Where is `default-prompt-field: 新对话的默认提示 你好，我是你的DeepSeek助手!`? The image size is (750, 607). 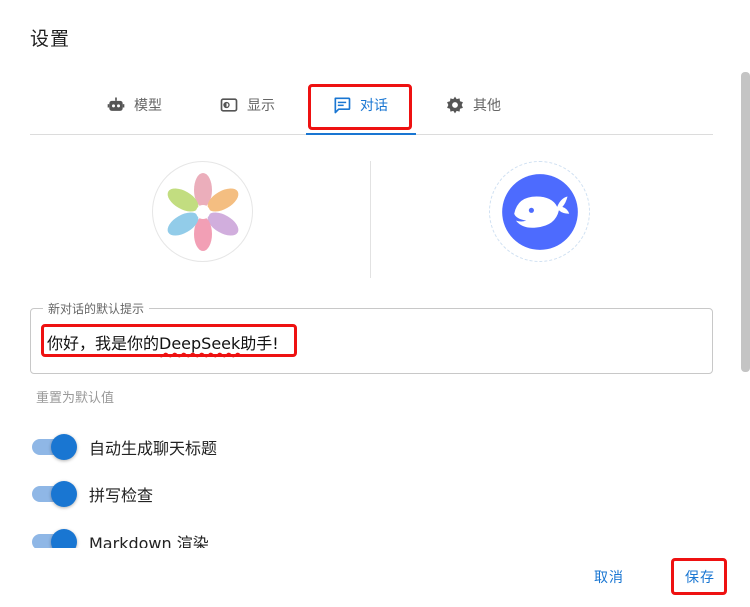 default-prompt-field: 新对话的默认提示 你好，我是你的DeepSeek助手! is located at coordinates (371, 337).